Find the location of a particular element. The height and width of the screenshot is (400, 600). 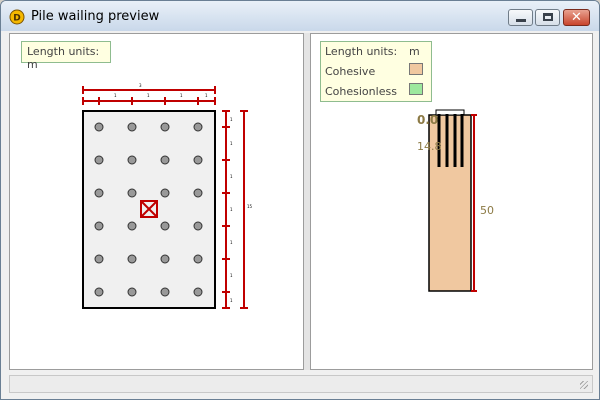

soil-legend: Length units: m Cohesive Cohesionless is located at coordinates (376, 71).